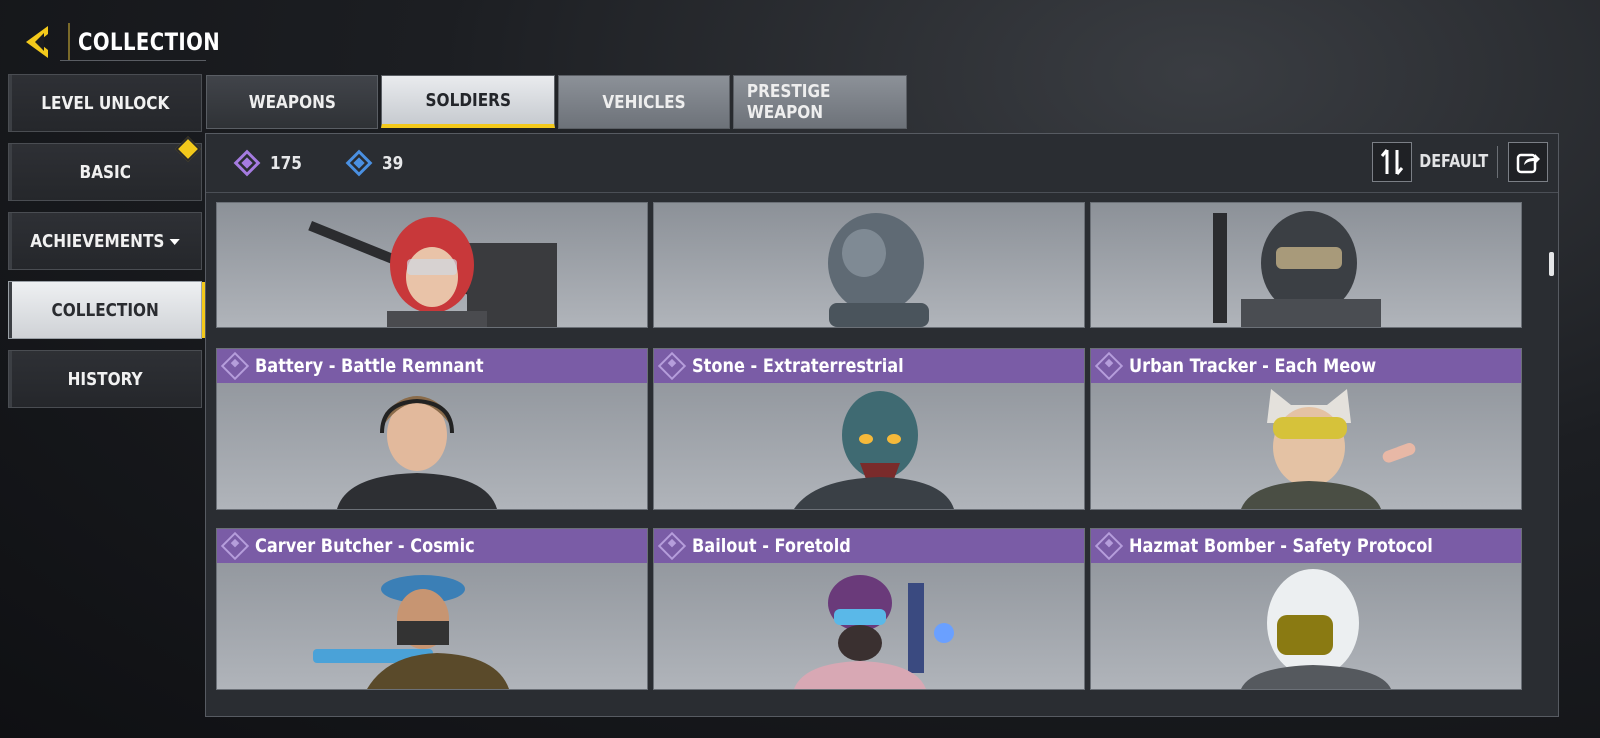 The image size is (1600, 738). Describe the element at coordinates (69, 42) in the screenshot. I see `header-divider` at that location.